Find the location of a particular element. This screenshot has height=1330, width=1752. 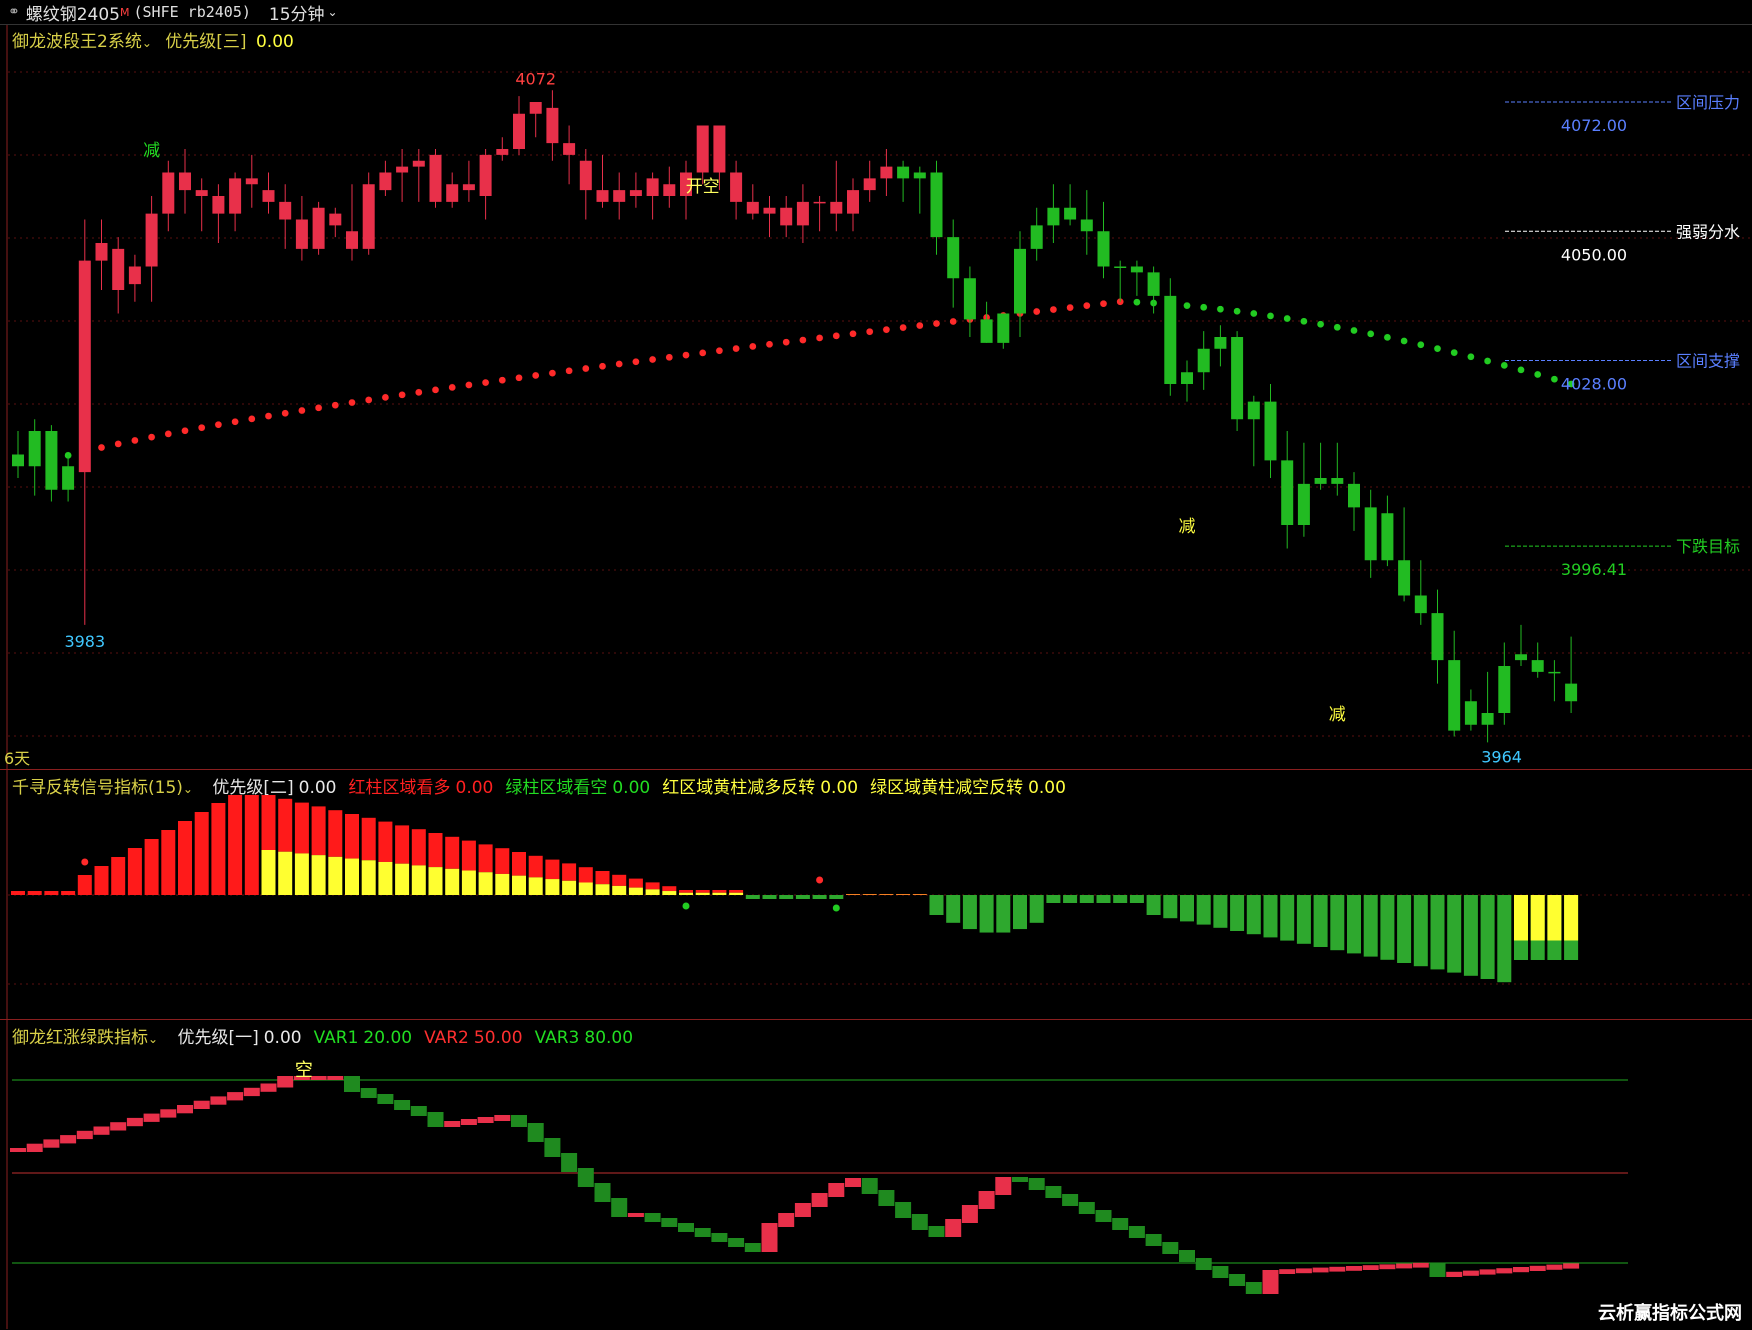

level-name-label: 下跌目标 is located at coordinates (1708, 546).